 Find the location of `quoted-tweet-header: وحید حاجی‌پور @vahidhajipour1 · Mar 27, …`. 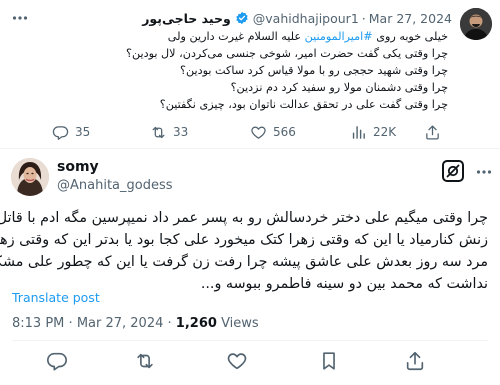

quoted-tweet-header: وحید حاجی‌پور @vahidhajipour1 · Mar 27, … is located at coordinates (297, 18).